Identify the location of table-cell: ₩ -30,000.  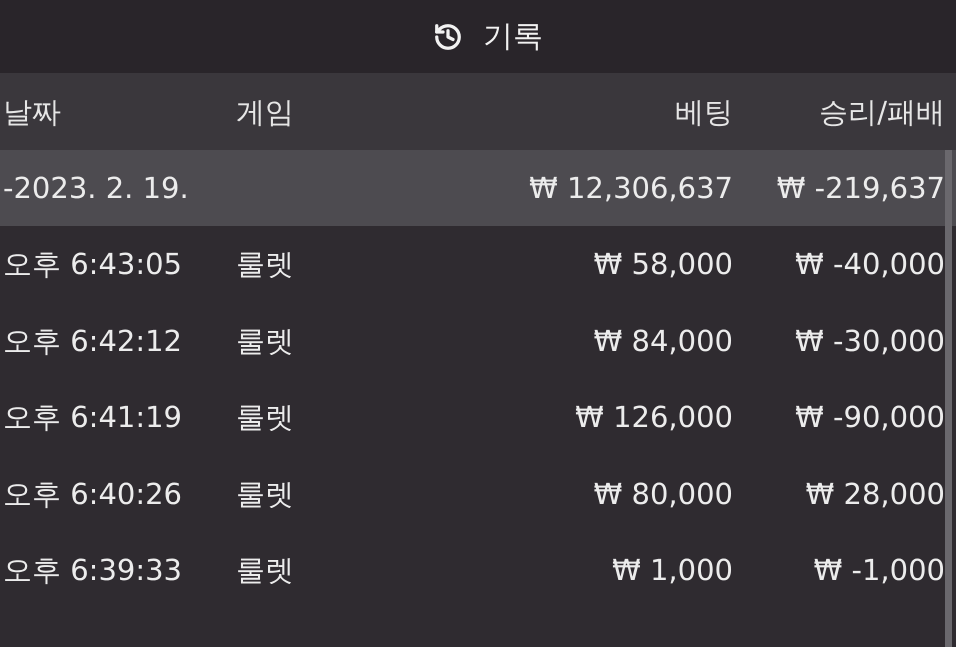
(870, 340).